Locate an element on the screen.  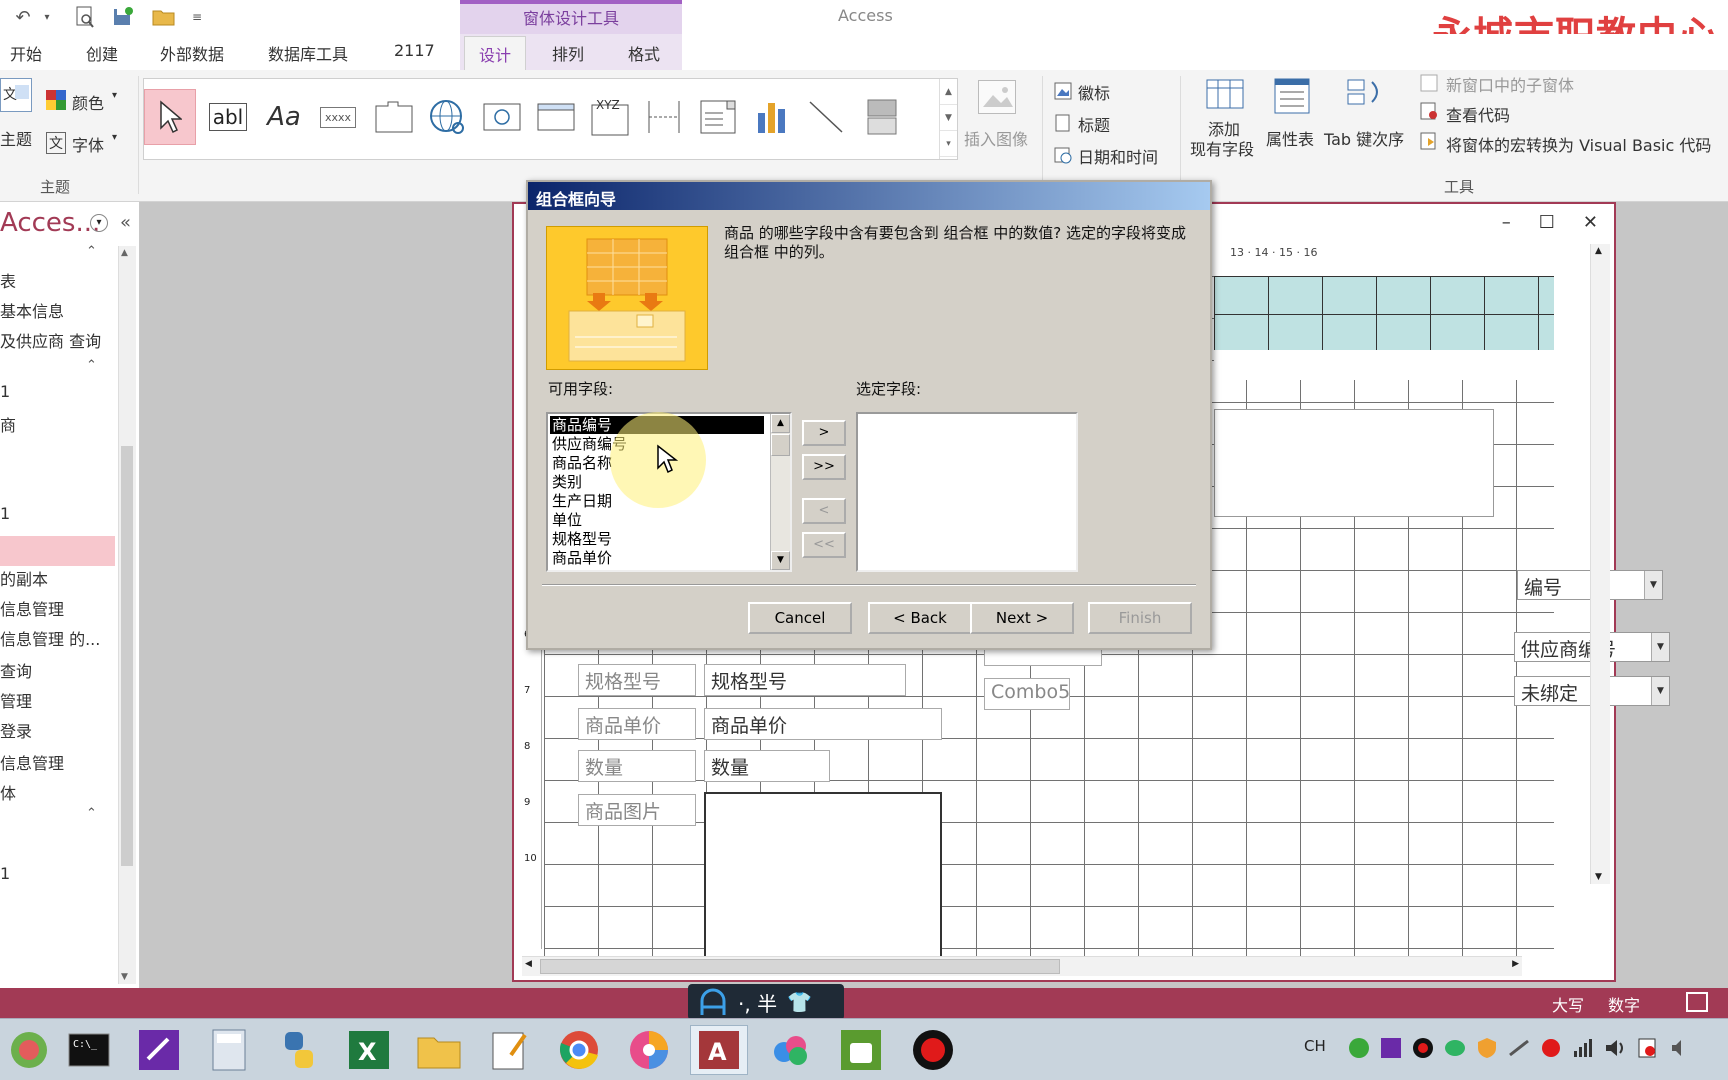
save-icon is located at coordinates (123, 17).